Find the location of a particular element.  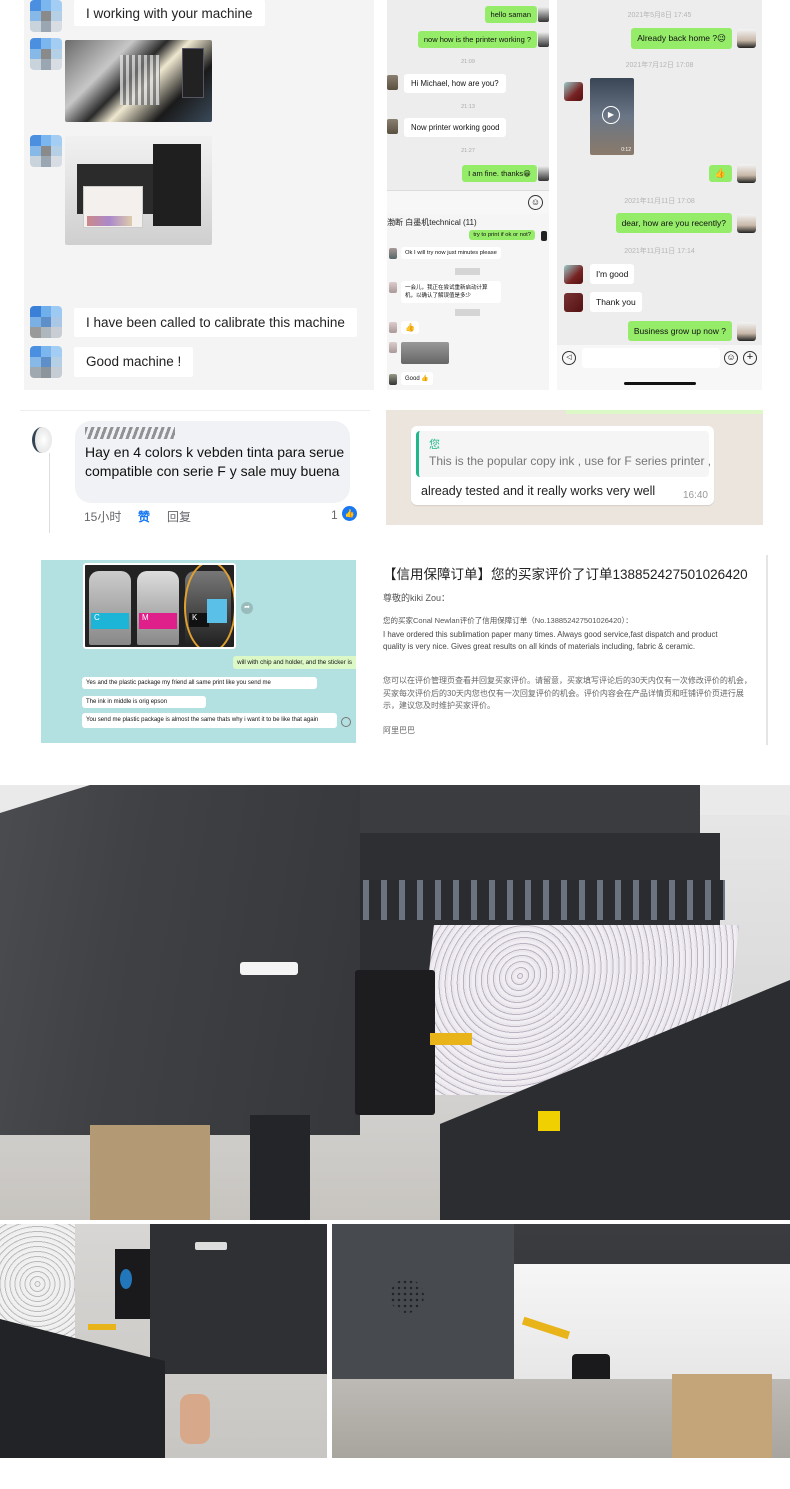

chat-message-image is located at coordinates (46, 151).